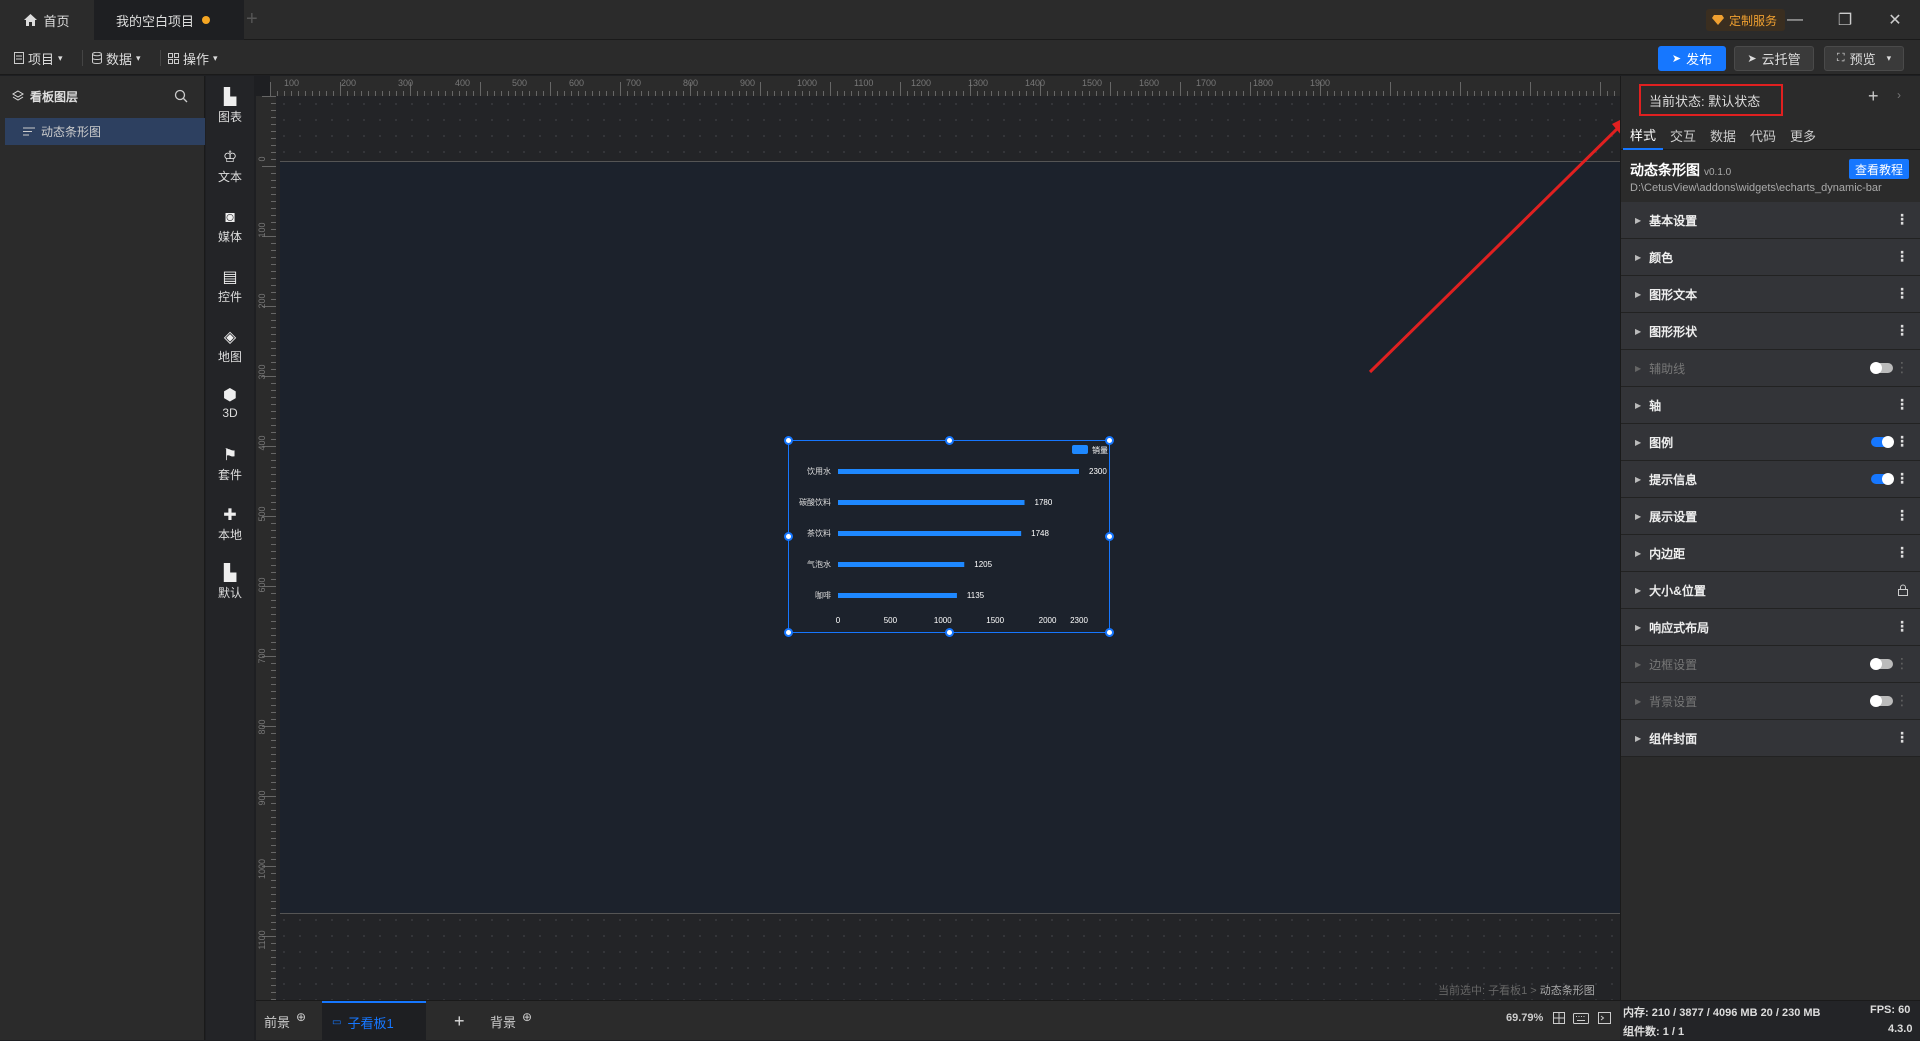 The height and width of the screenshot is (1041, 1920). Describe the element at coordinates (1770, 220) in the screenshot. I see `settings-section: ▶ 基本设置 ⋮` at that location.